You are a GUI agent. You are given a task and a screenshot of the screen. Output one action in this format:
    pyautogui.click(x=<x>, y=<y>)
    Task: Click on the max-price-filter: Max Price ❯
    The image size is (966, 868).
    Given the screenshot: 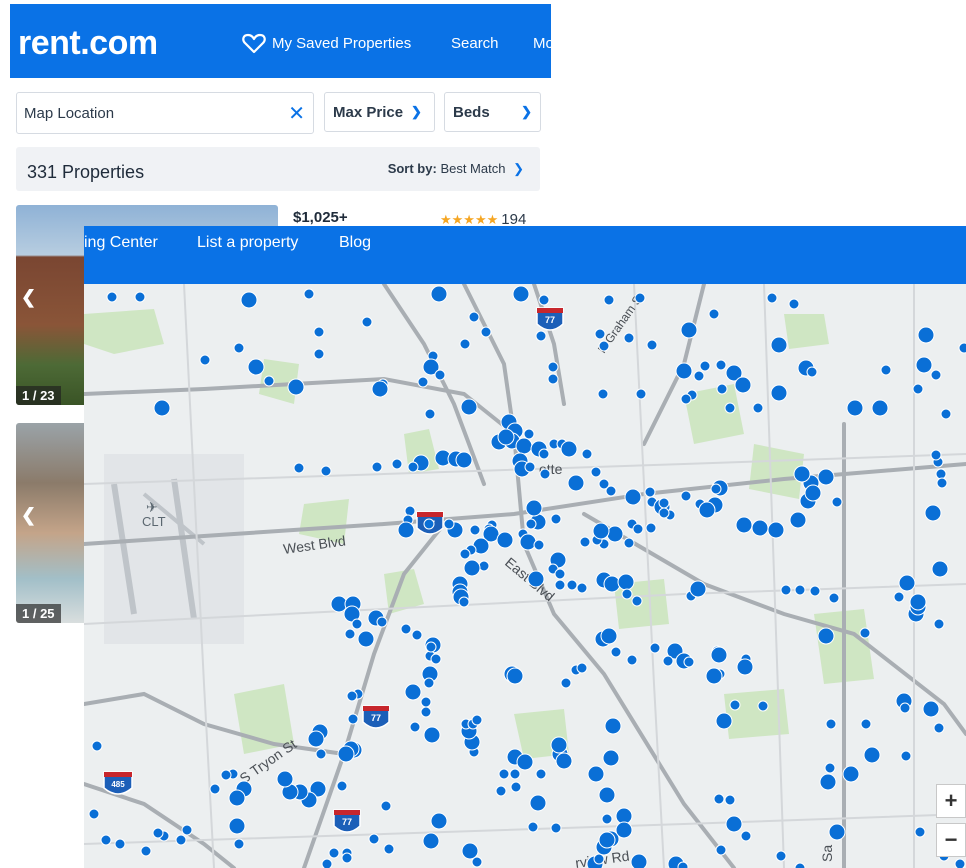 What is the action you would take?
    pyautogui.click(x=379, y=112)
    